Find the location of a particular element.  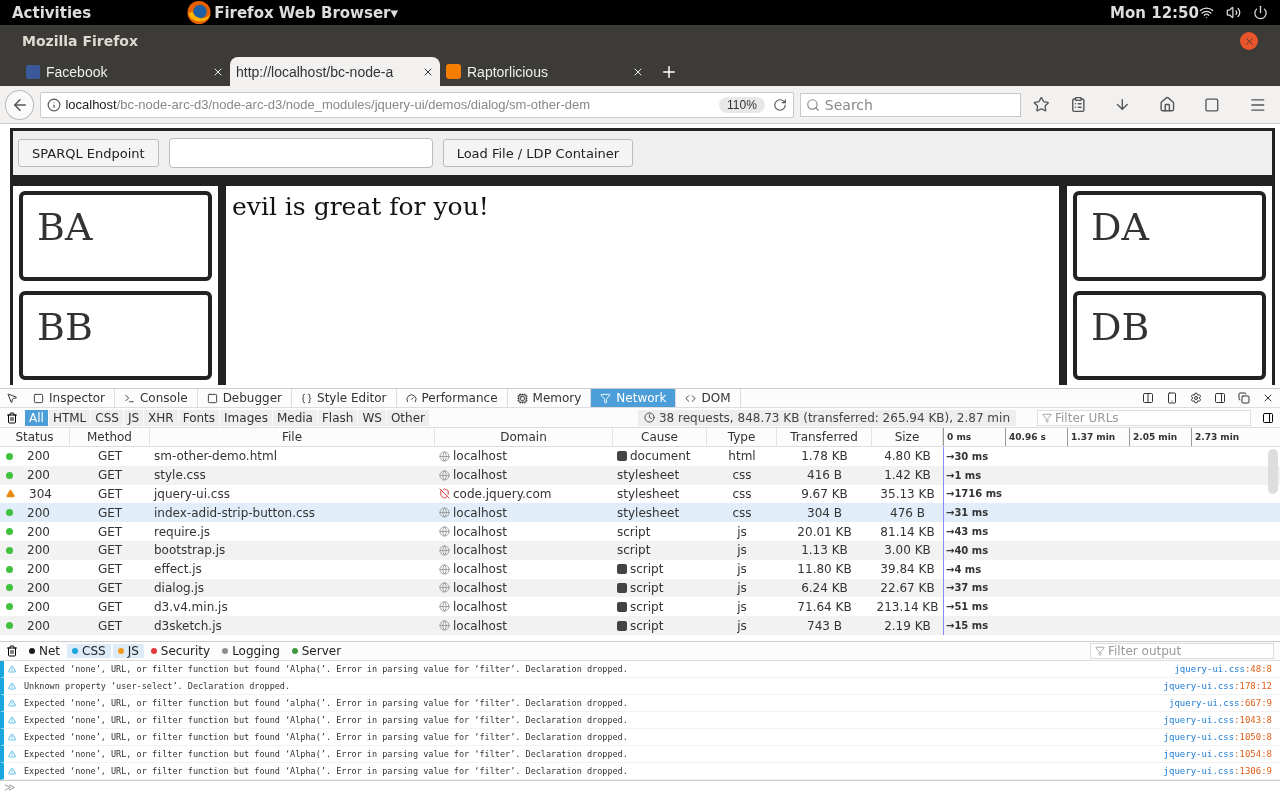

address-bar: localhost/bc-node-arc-d3/node-arc-d3/node_modules/jquery-ui/demos/dialog/sm-other-dem 110% is located at coordinates (417, 104).